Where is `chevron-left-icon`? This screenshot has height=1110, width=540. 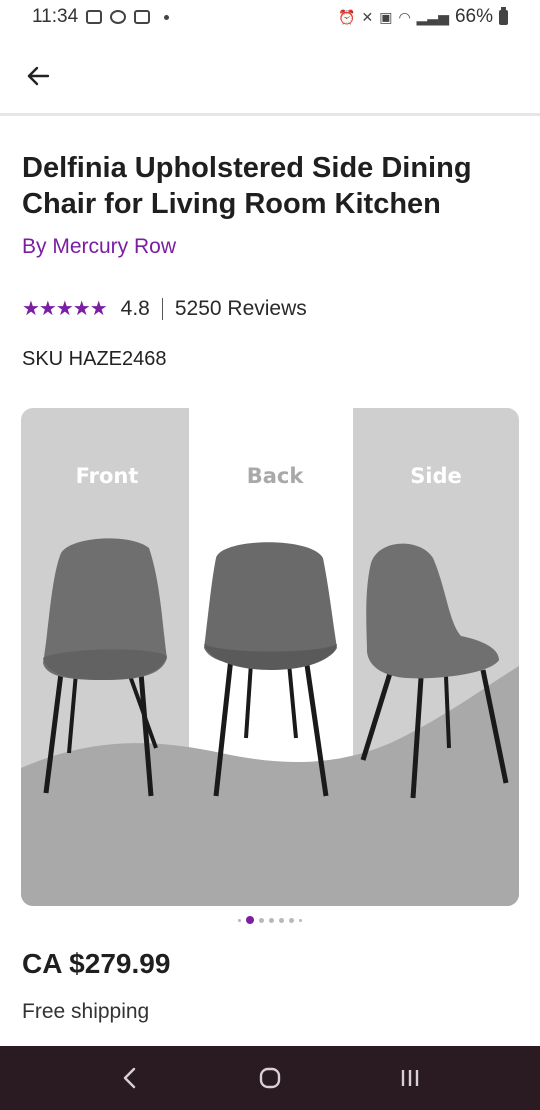 chevron-left-icon is located at coordinates (129, 1078).